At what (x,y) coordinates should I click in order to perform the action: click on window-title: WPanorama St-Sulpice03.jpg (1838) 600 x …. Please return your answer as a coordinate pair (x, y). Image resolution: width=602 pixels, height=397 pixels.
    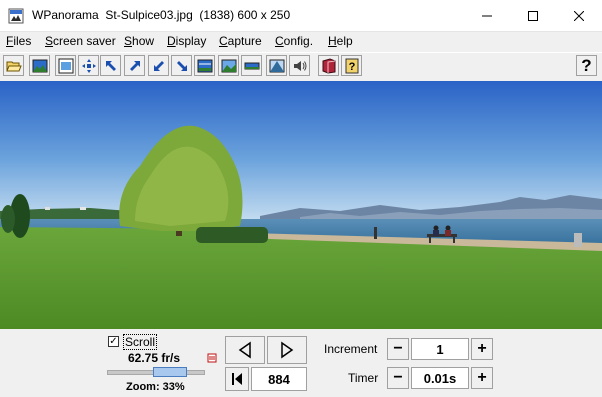
    Looking at the image, I should click on (161, 15).